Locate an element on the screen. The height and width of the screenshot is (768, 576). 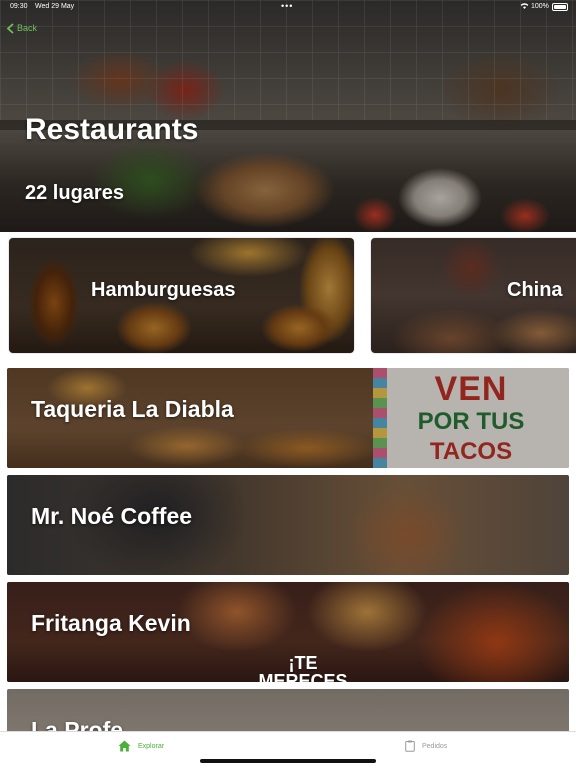
promo-sticker: ¡TE MERECES is located at coordinates (303, 667).